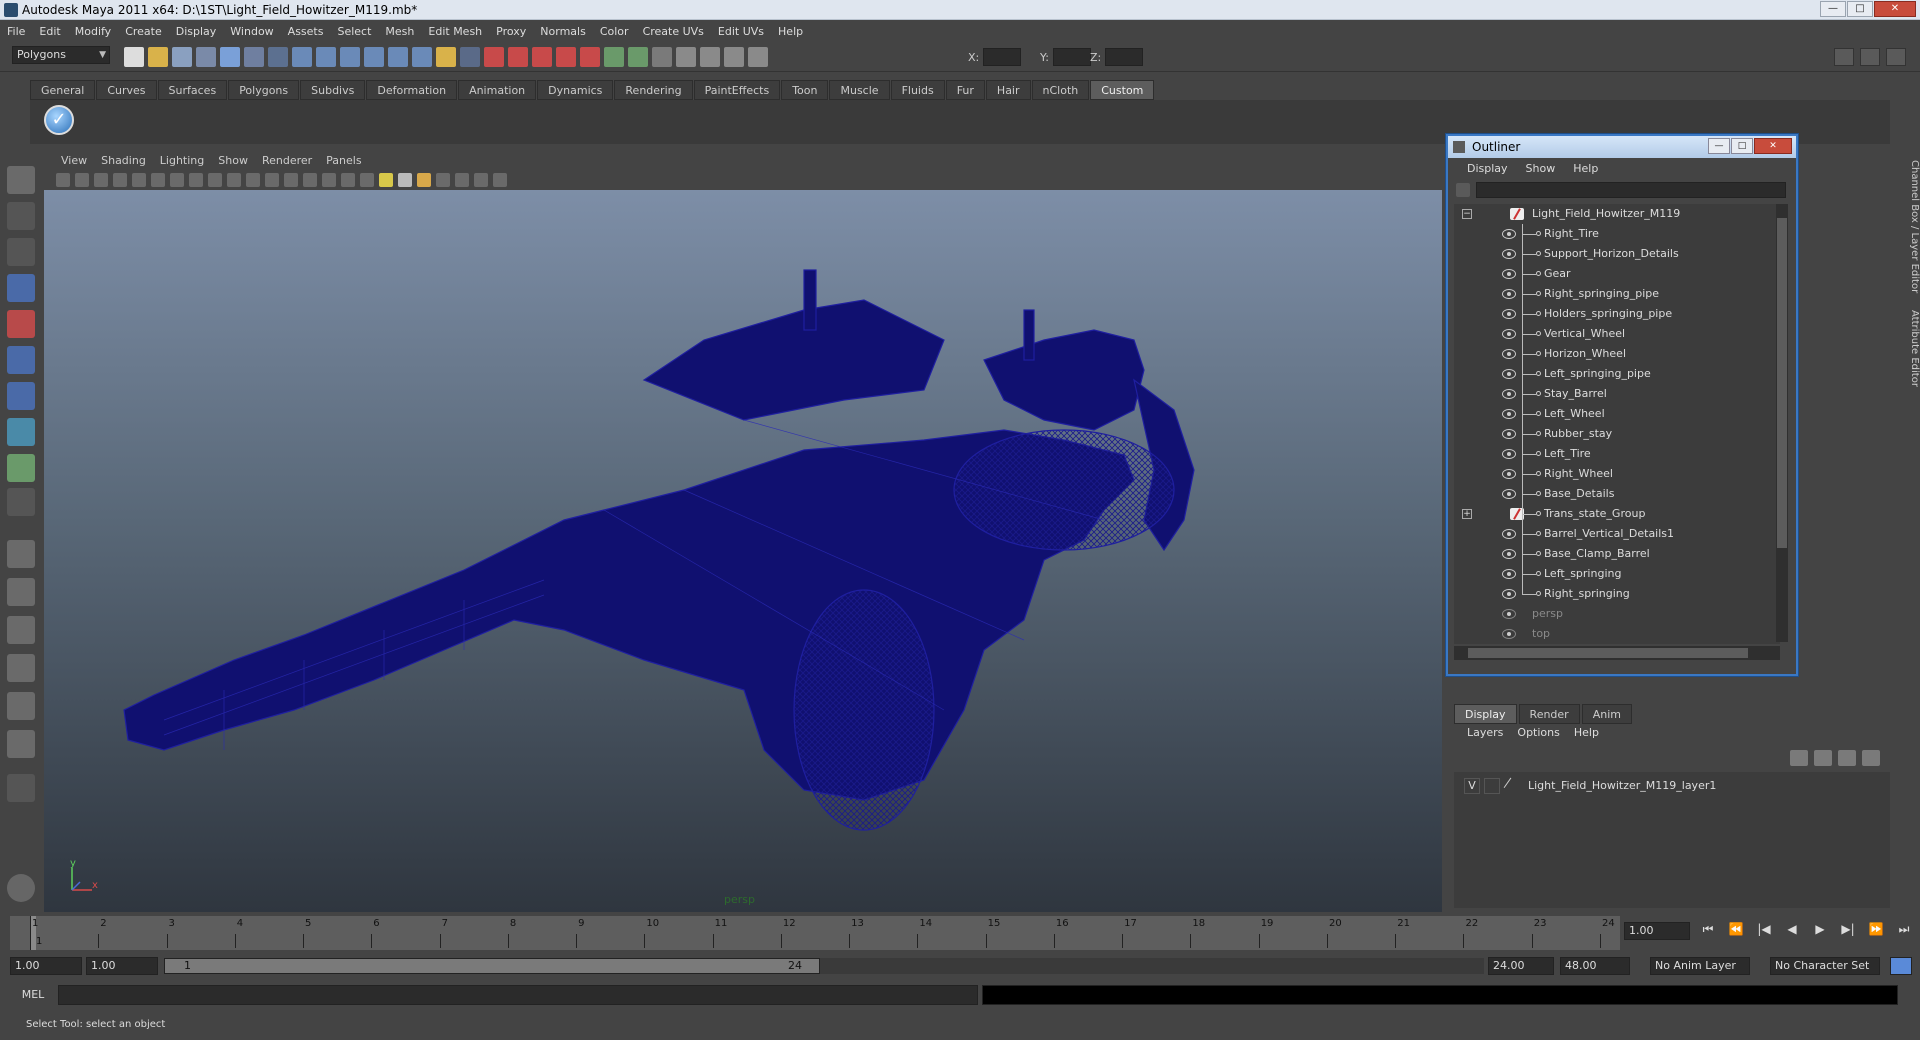 Image resolution: width=1920 pixels, height=1040 pixels. I want to click on wireframe-on-shaded-icon, so click(348, 180).